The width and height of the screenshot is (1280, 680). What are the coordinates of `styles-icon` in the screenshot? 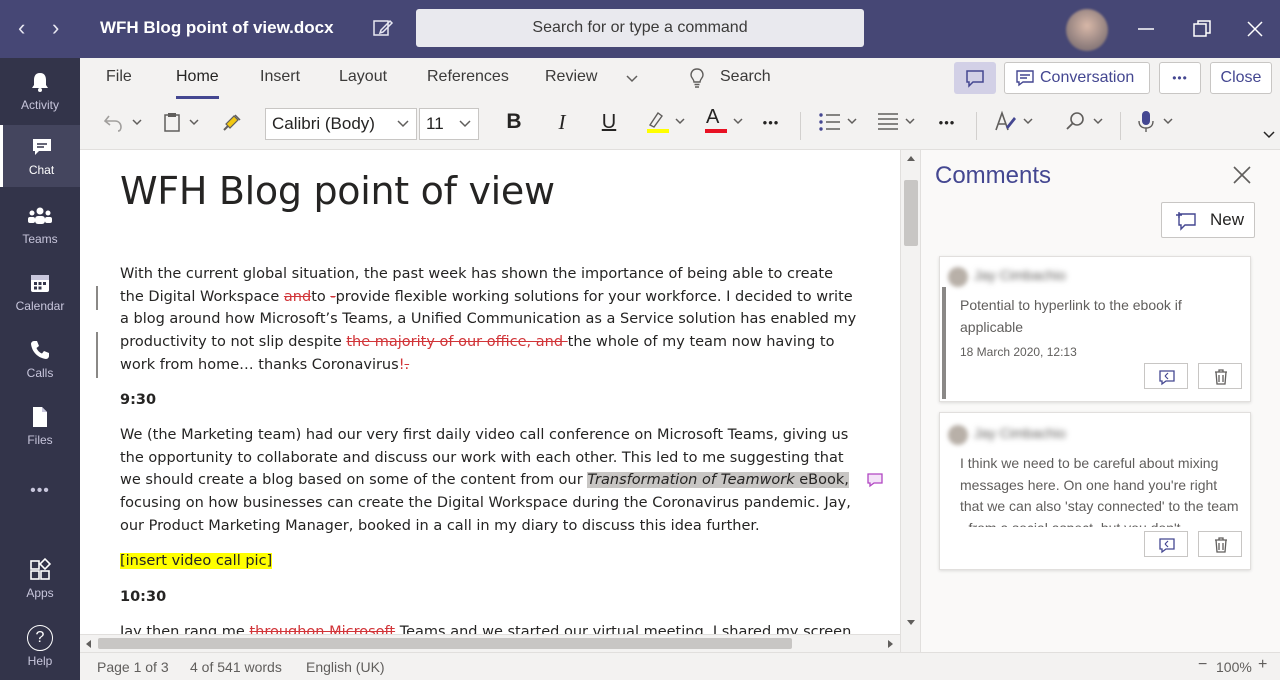 It's located at (1014, 120).